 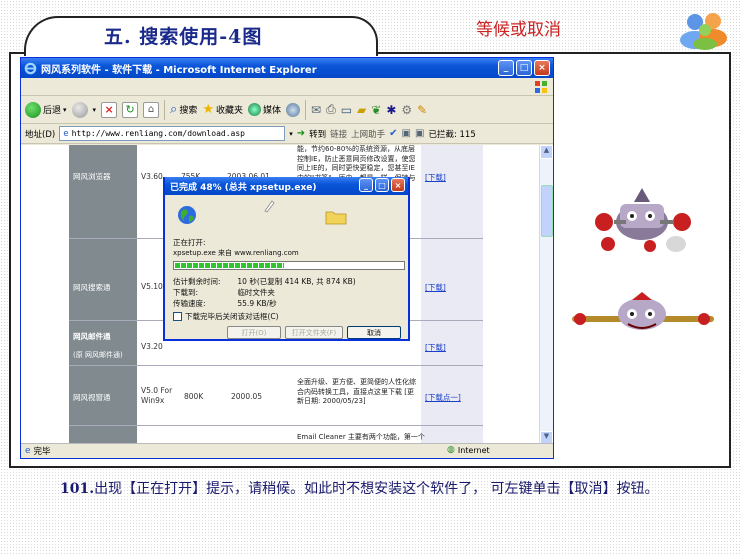 I want to click on dialog-maximize-button: □, so click(x=382, y=185).